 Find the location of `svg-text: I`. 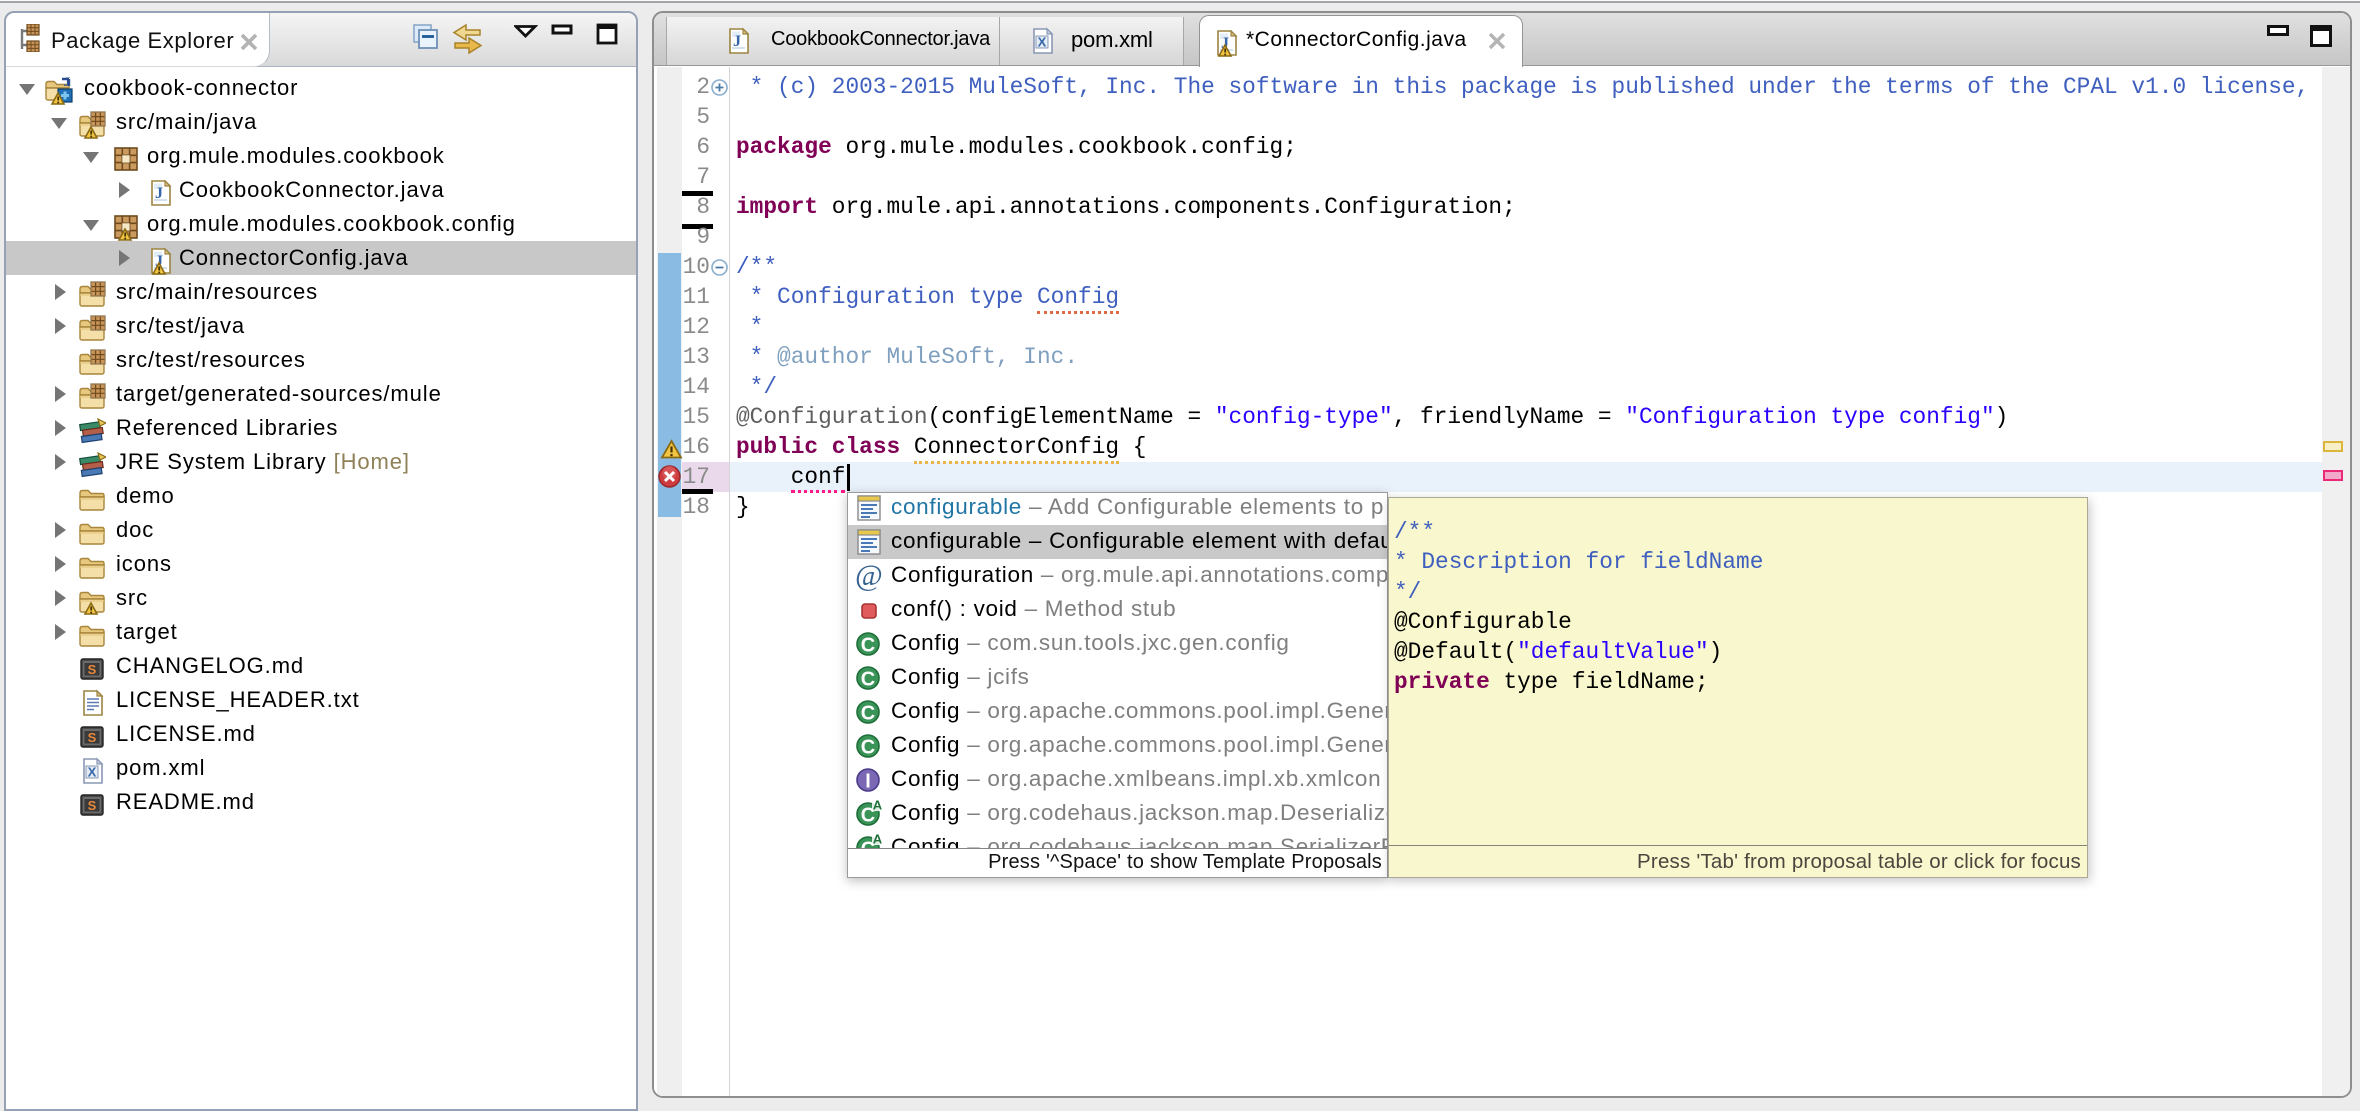

svg-text: I is located at coordinates (868, 782).